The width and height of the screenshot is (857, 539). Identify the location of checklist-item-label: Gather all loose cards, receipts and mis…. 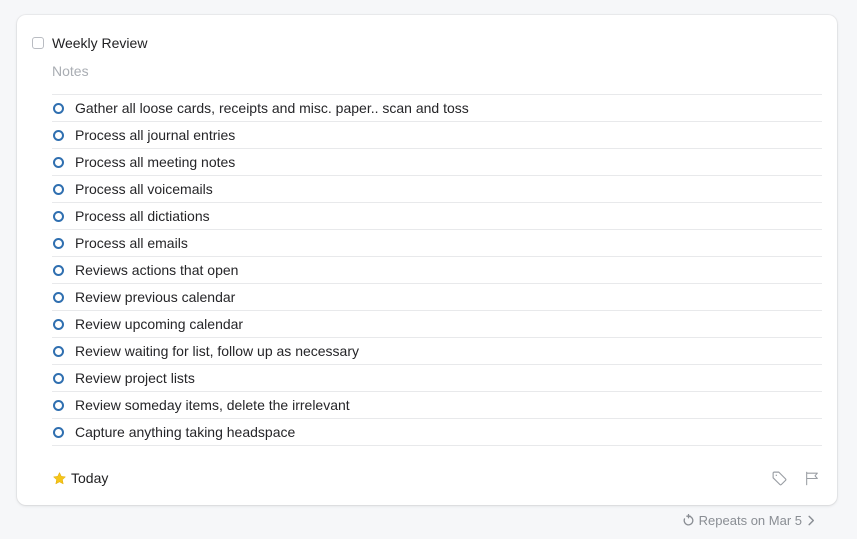
(272, 108).